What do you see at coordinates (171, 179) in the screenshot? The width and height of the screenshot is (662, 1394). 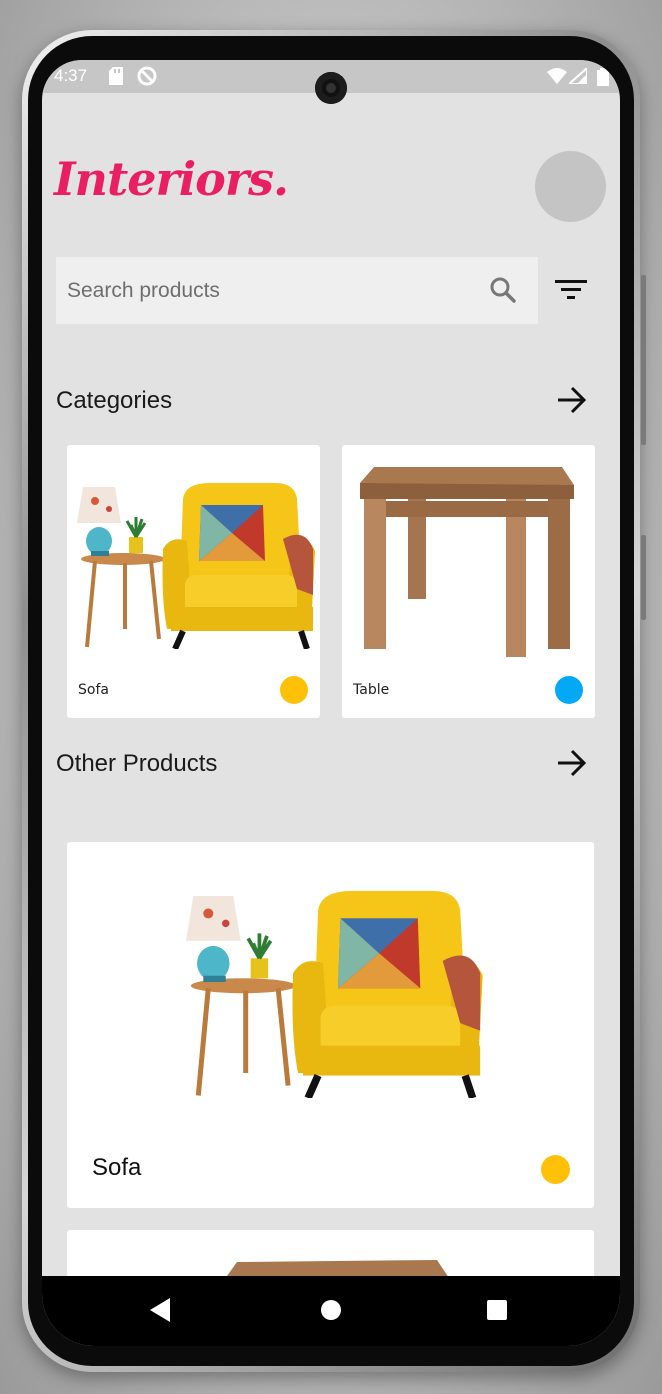 I see `brand-logo: Interiors.` at bounding box center [171, 179].